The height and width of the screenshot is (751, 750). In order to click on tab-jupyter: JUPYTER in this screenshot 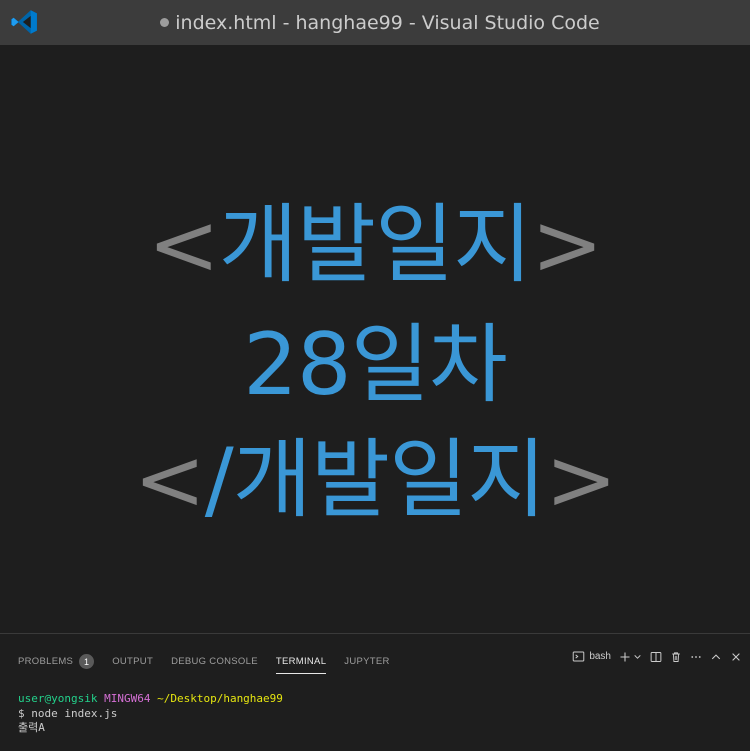, I will do `click(366, 662)`.